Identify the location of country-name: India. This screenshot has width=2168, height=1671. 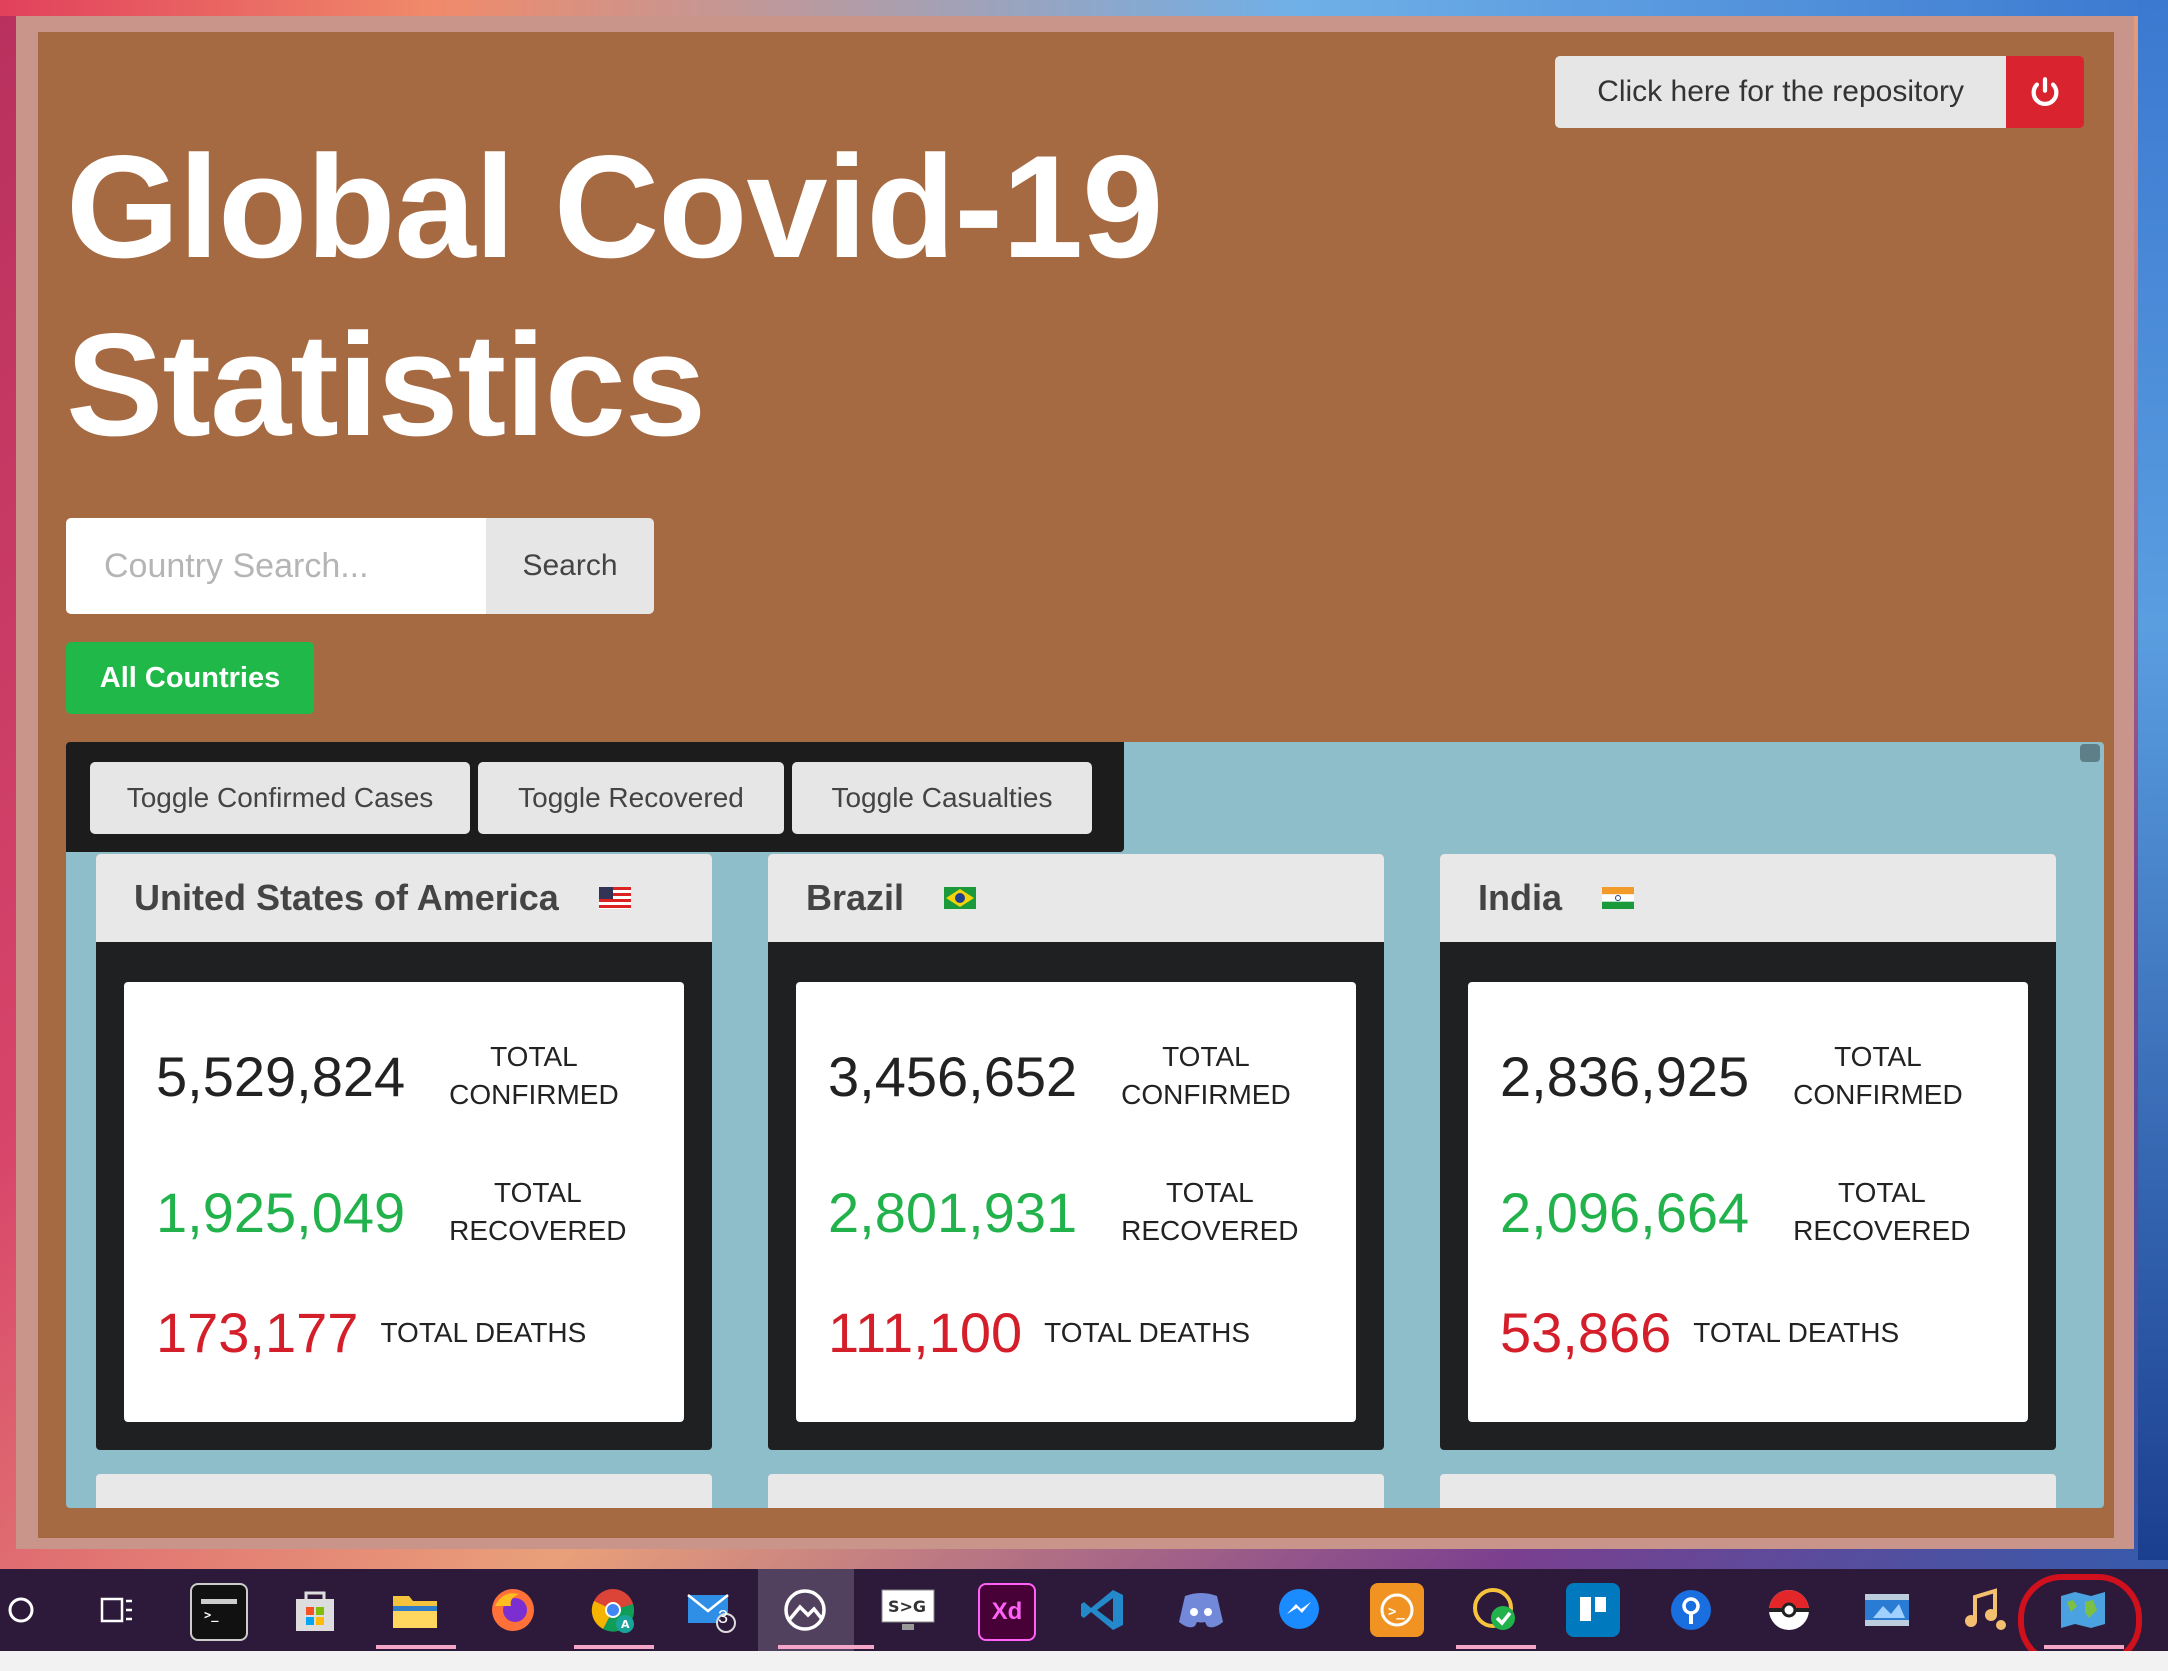
(1520, 897).